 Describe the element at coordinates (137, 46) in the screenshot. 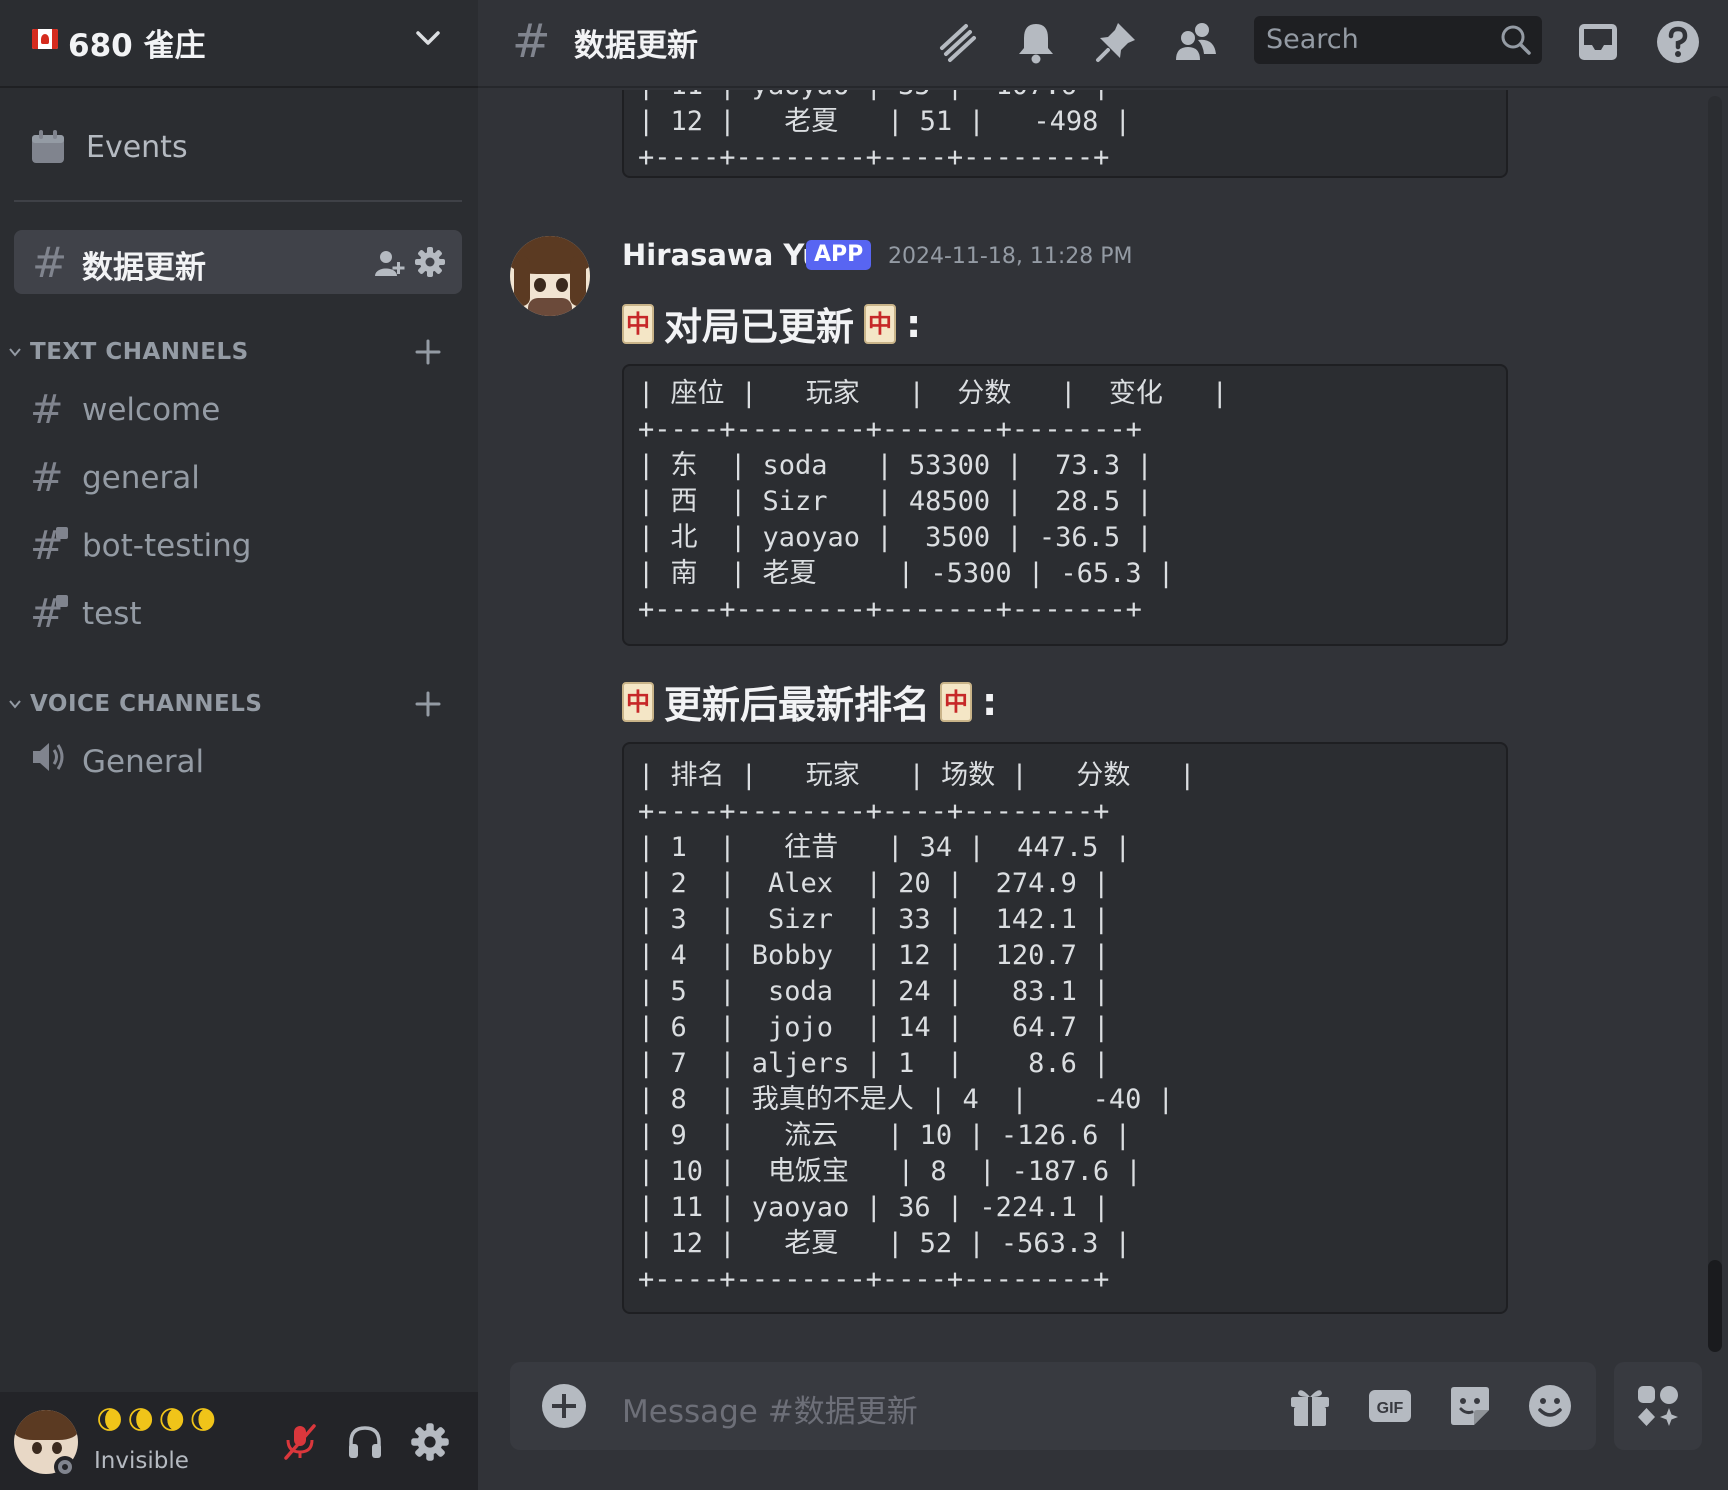

I see `server-name: 680 雀庄` at that location.